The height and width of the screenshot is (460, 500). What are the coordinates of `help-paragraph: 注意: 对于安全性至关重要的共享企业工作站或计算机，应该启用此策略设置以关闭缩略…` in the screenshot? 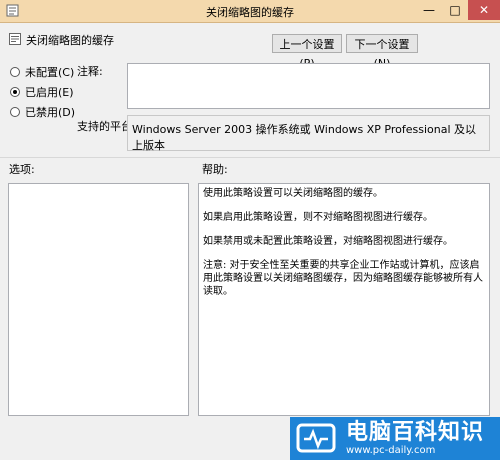 It's located at (343, 278).